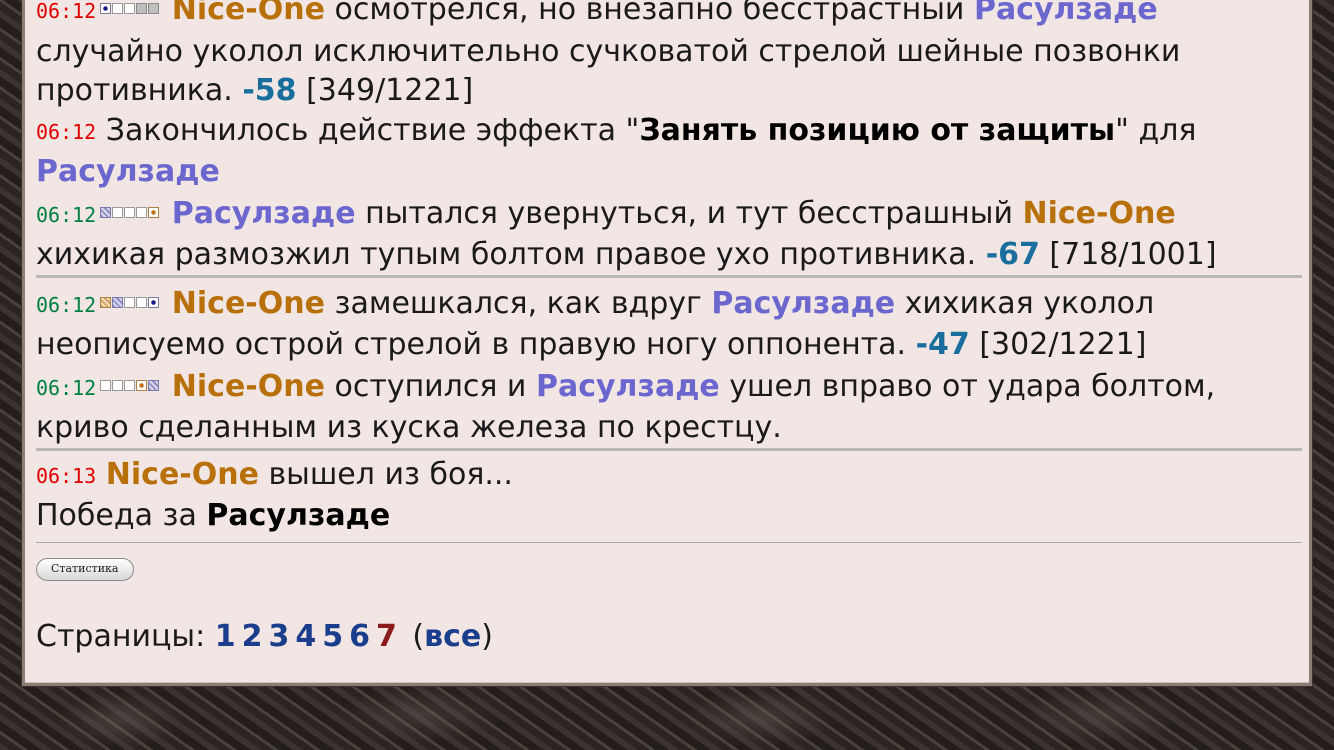 This screenshot has height=750, width=1334. Describe the element at coordinates (1128, 254) in the screenshot. I see `hp-value: [718/1001]` at that location.